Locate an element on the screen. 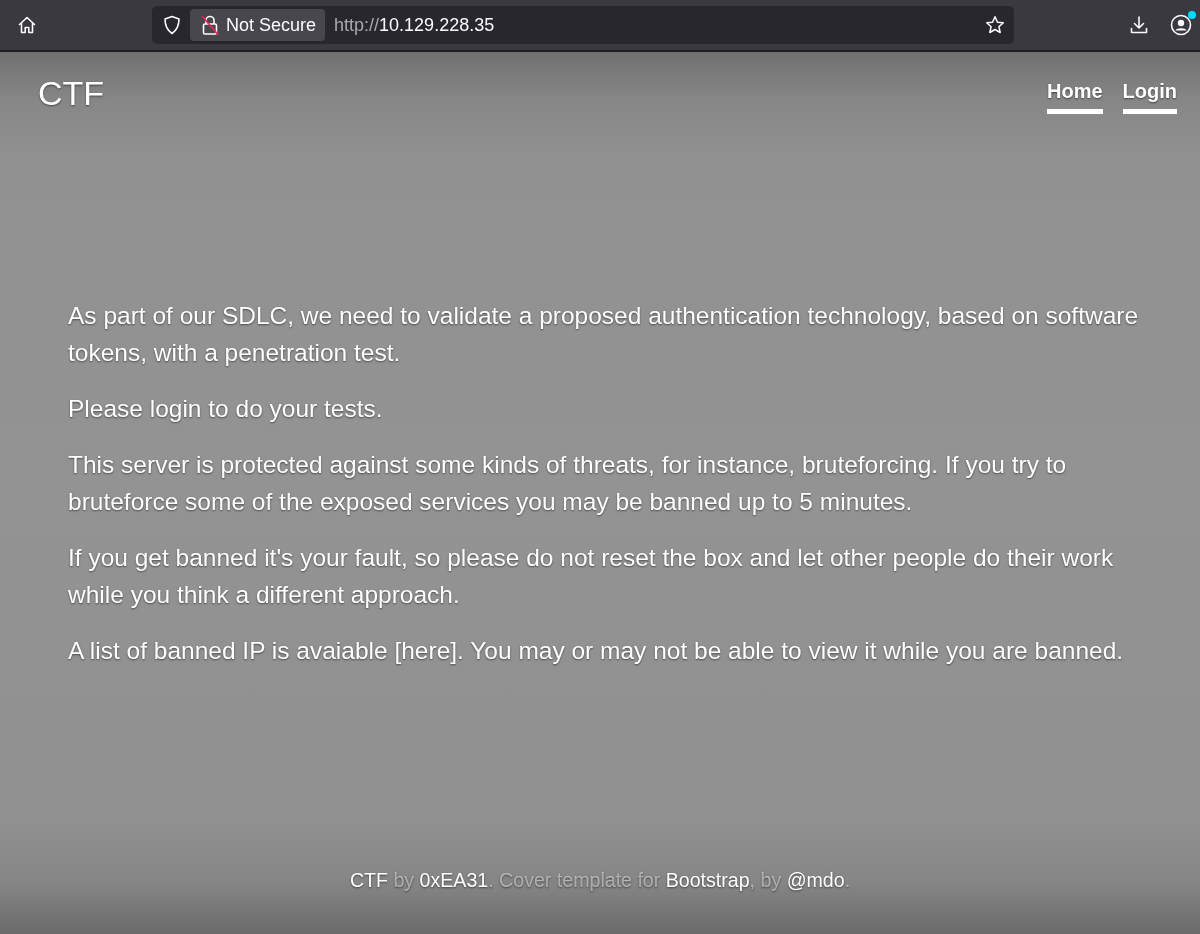 This screenshot has width=1200, height=934. tracking-protection-button is located at coordinates (172, 25).